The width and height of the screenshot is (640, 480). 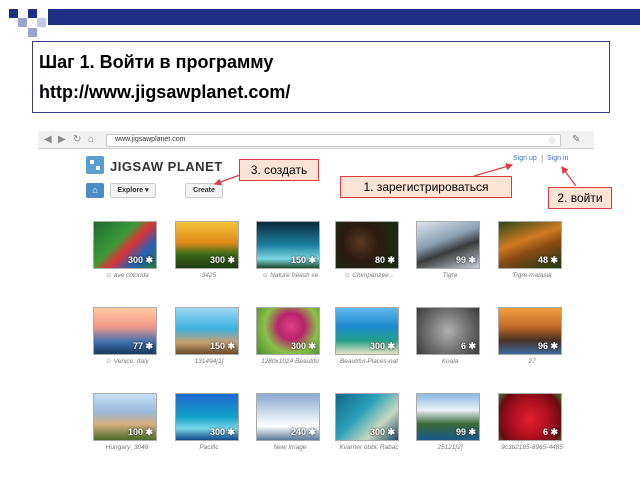 What do you see at coordinates (303, 432) in the screenshot?
I see `piece-count-badge: 240 ✱` at bounding box center [303, 432].